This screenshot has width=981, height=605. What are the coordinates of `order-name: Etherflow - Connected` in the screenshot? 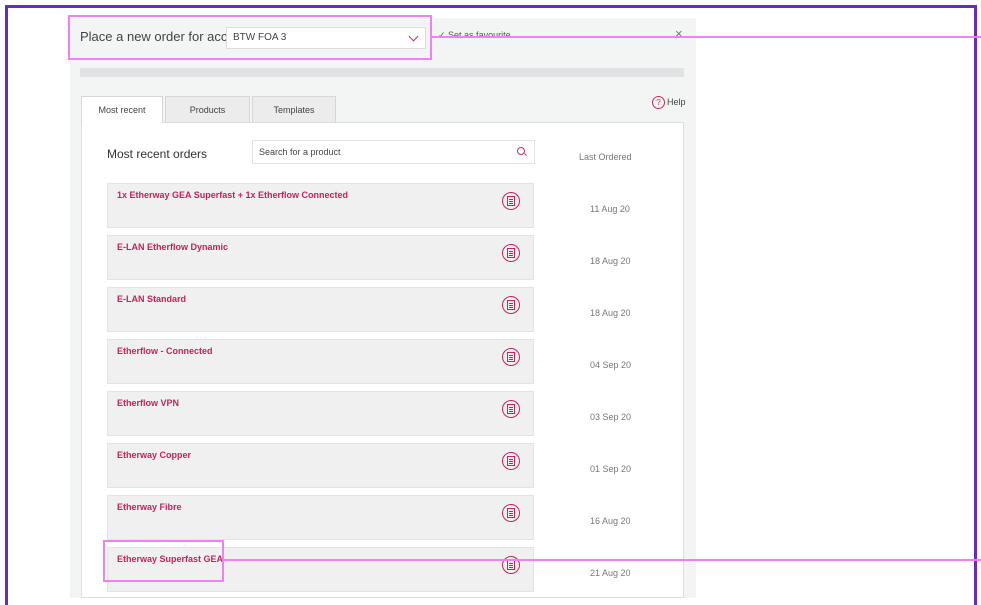 It's located at (165, 351).